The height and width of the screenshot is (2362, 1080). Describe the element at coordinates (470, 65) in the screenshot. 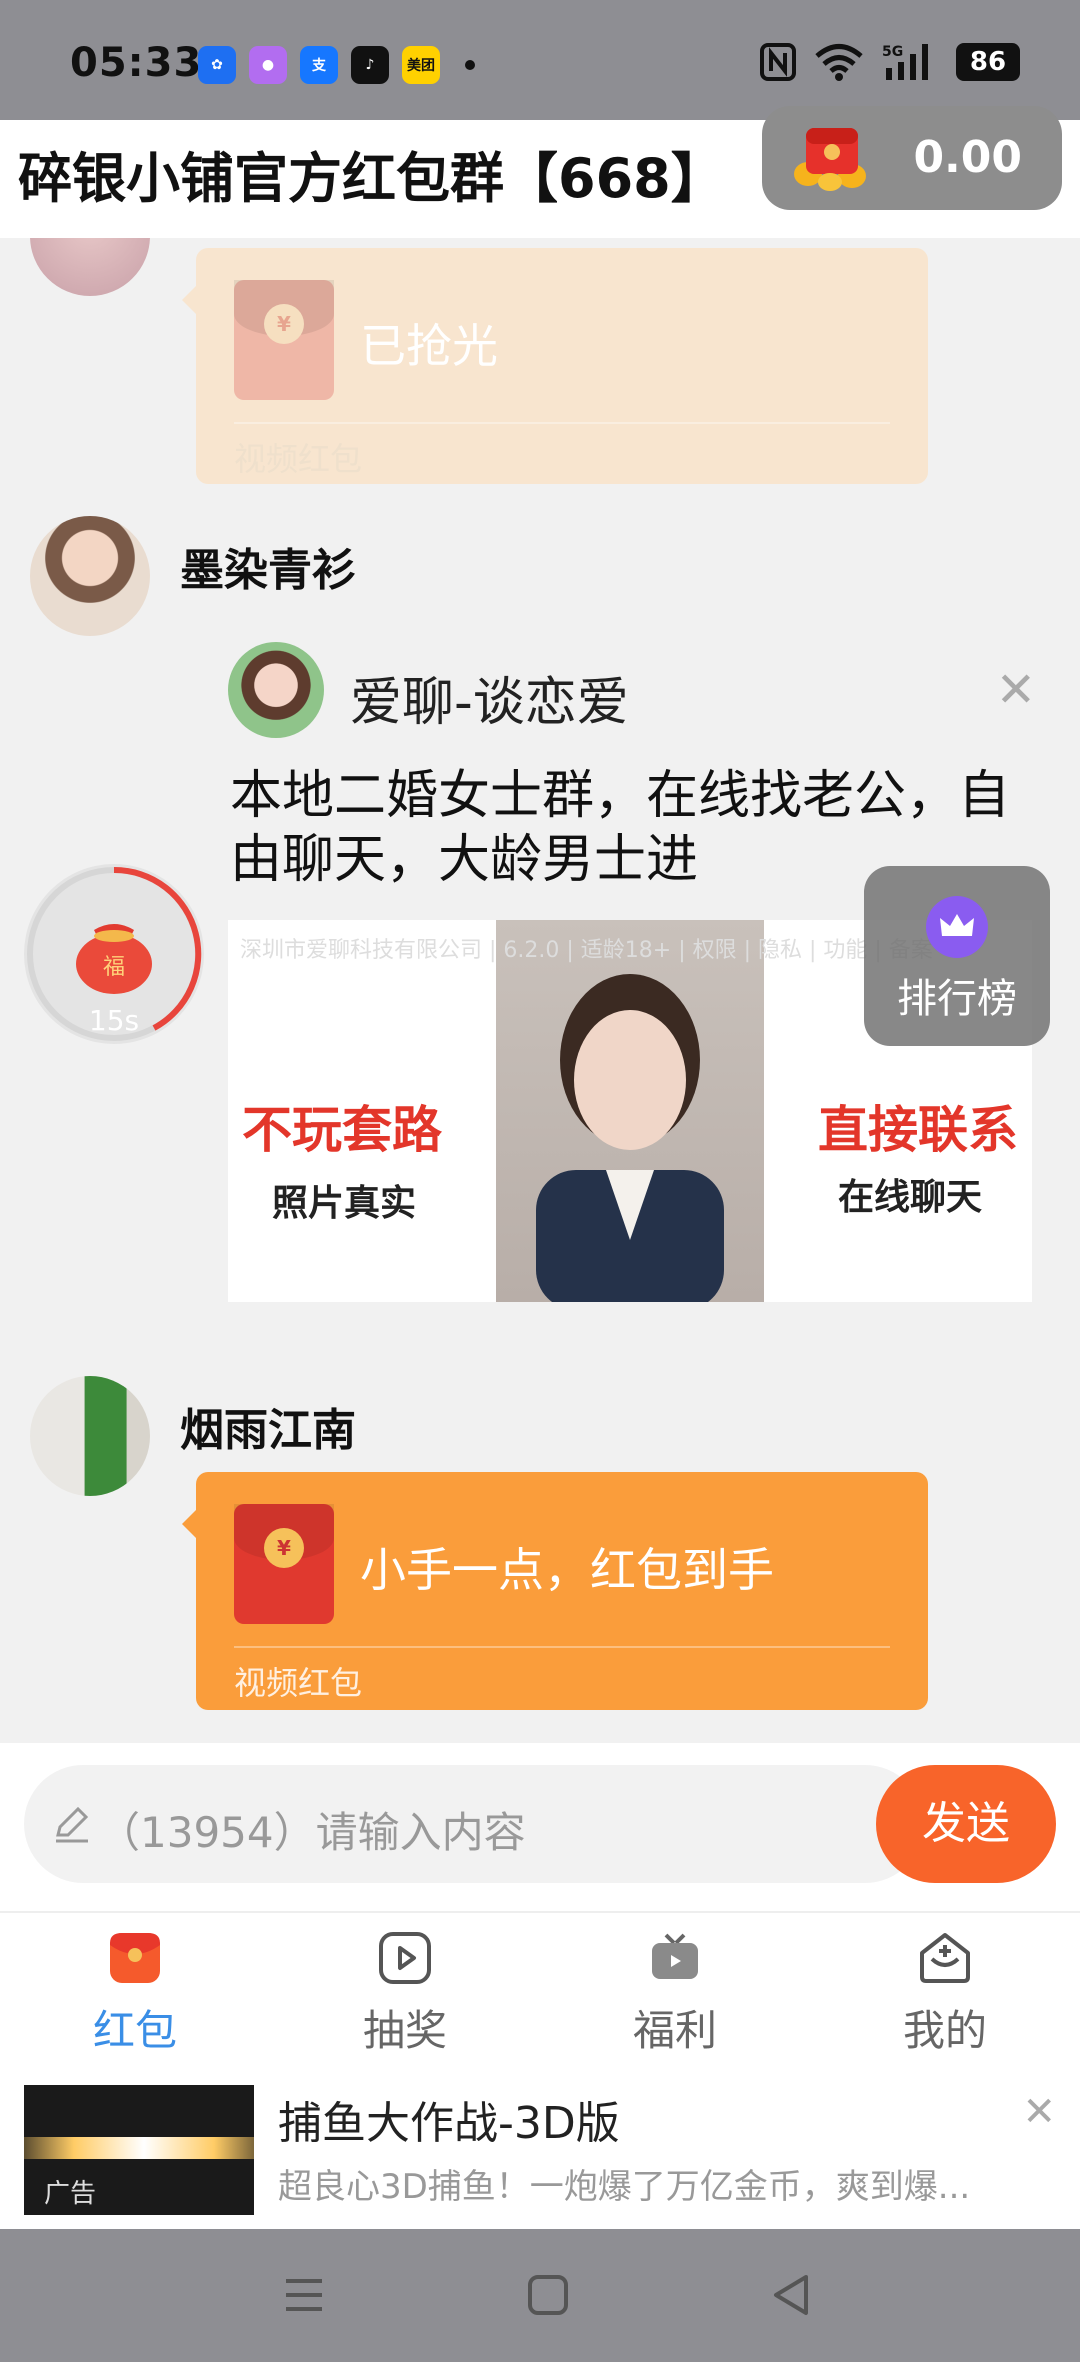

I see `more-notifications-dot-icon` at that location.